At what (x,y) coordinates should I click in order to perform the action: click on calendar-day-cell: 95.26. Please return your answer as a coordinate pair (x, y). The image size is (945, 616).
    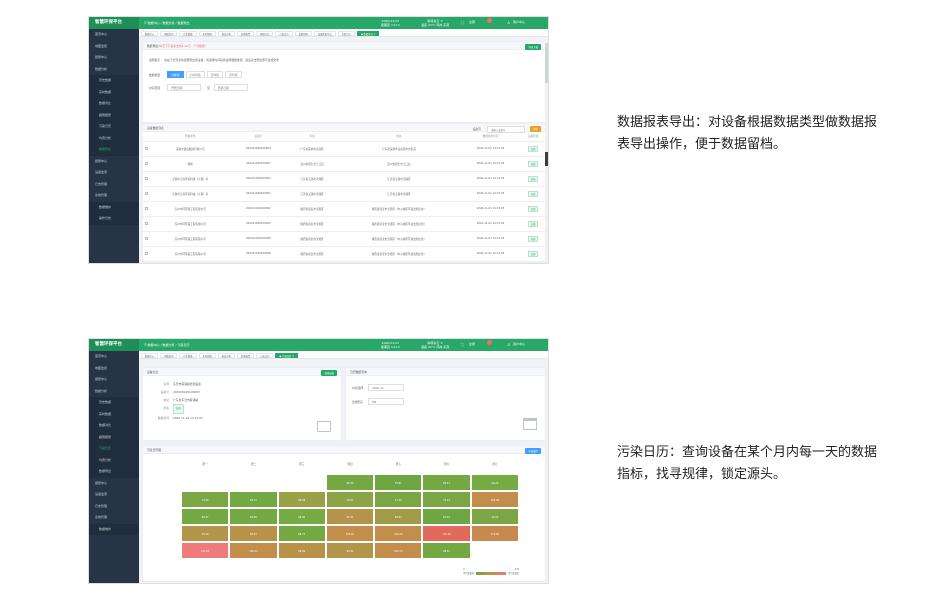
    Looking at the image, I should click on (205, 533).